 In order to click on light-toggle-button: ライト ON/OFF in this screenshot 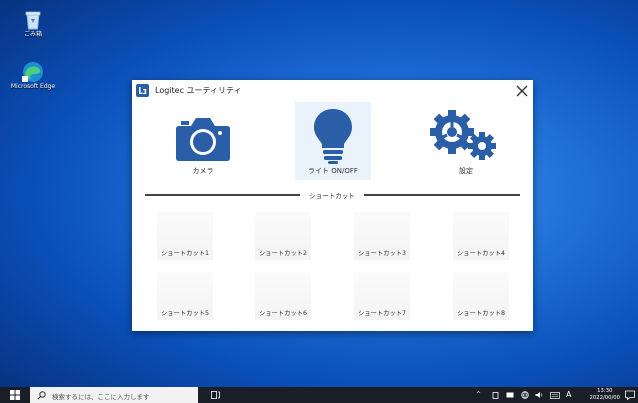, I will do `click(333, 141)`.